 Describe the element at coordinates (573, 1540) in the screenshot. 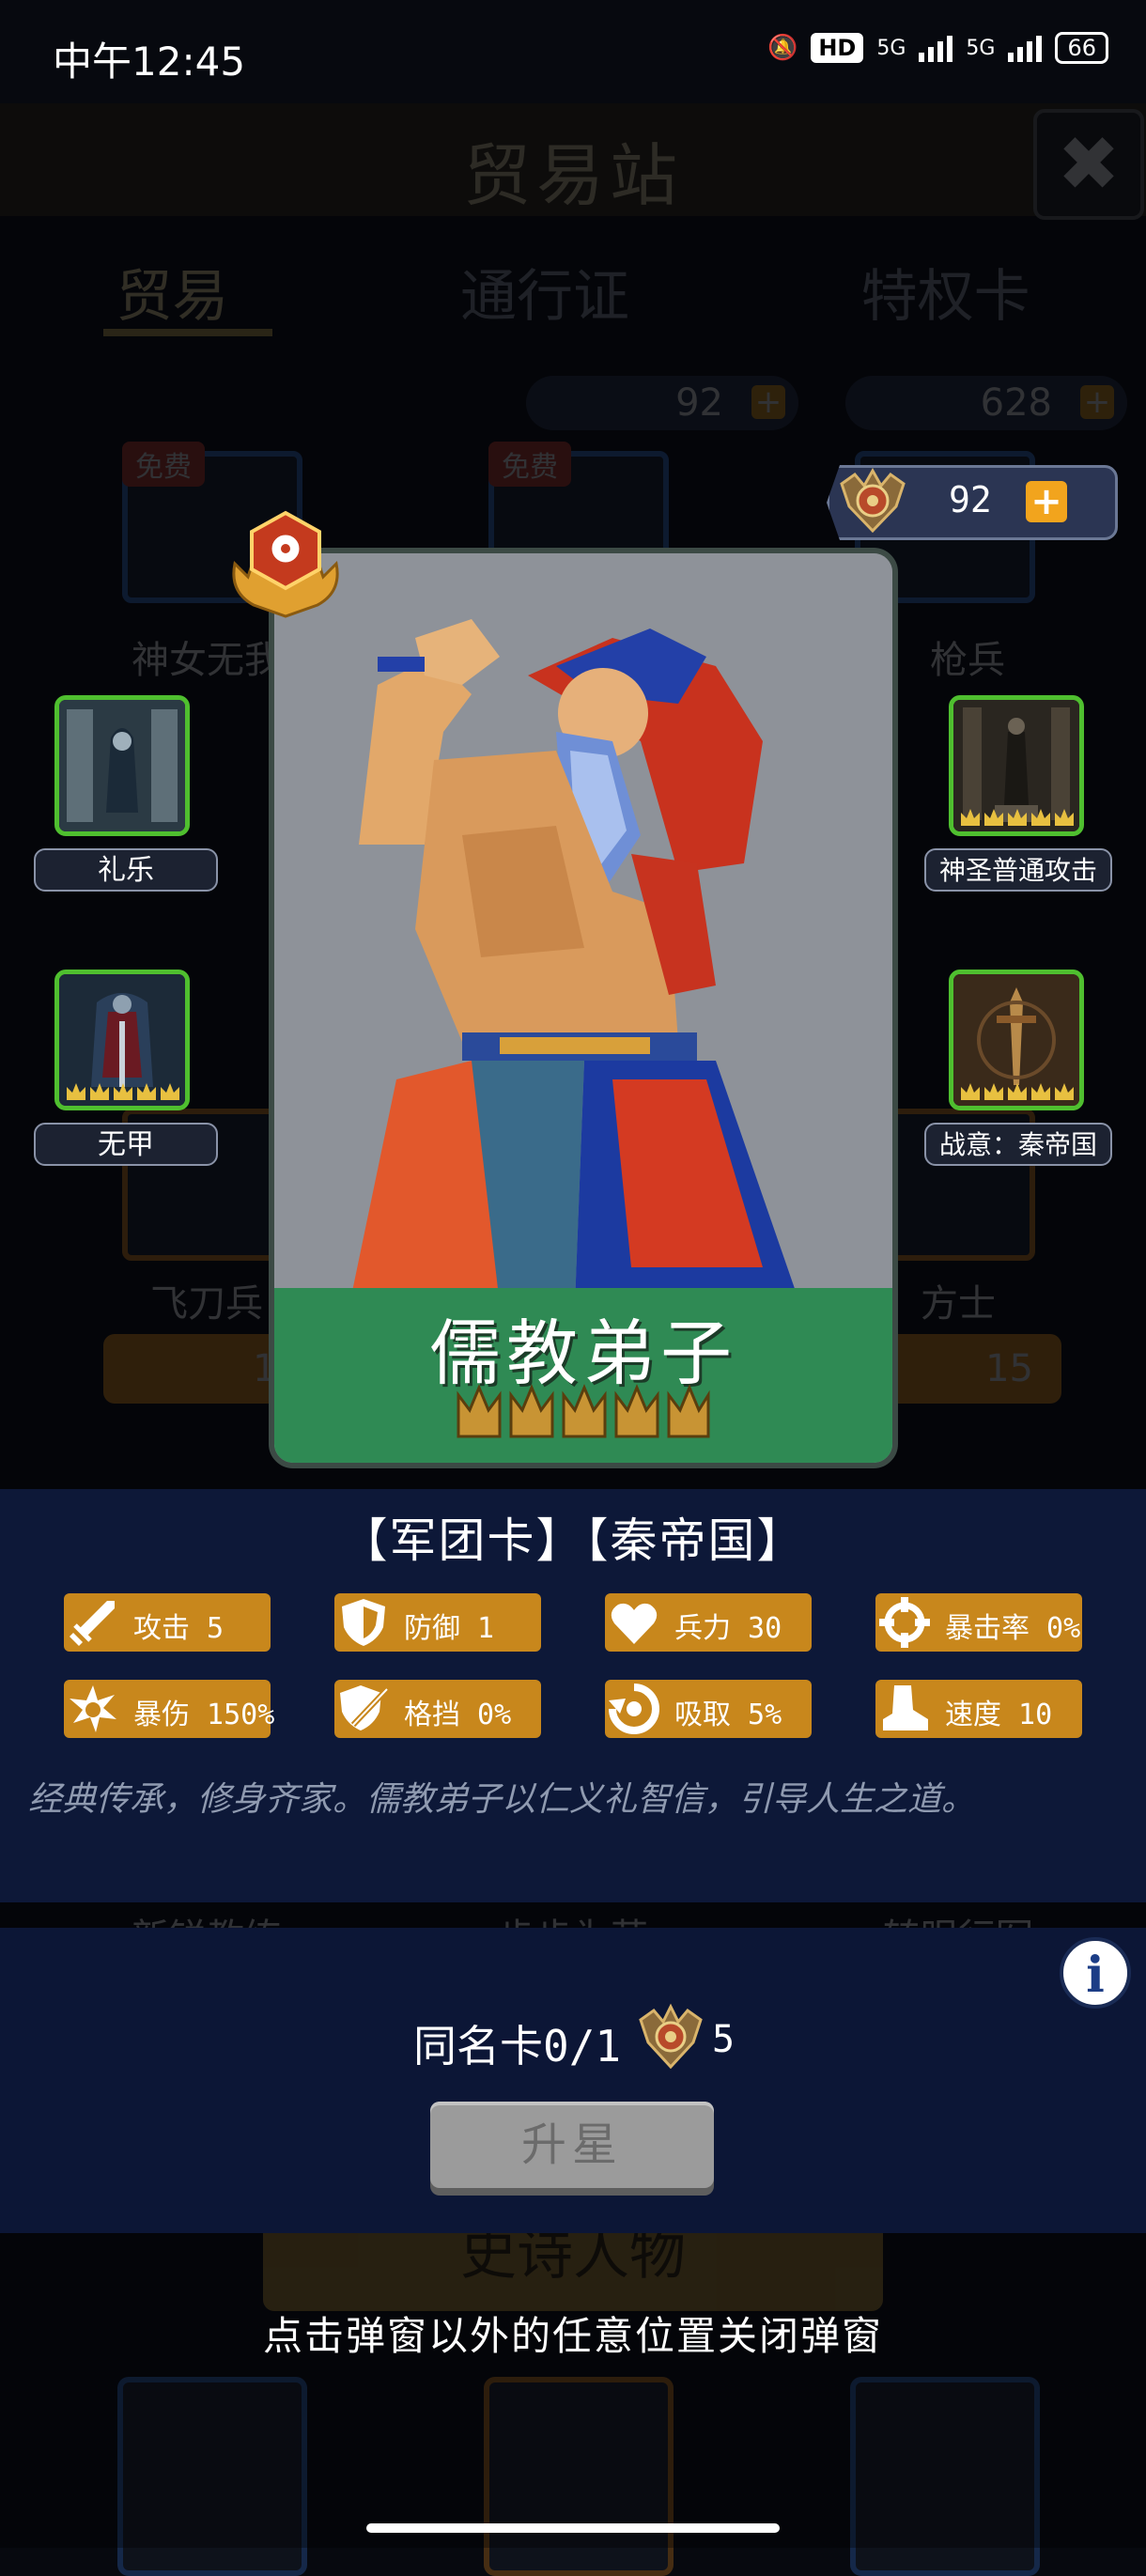

I see `card-tags: 【军团卡】【秦帝国】` at that location.